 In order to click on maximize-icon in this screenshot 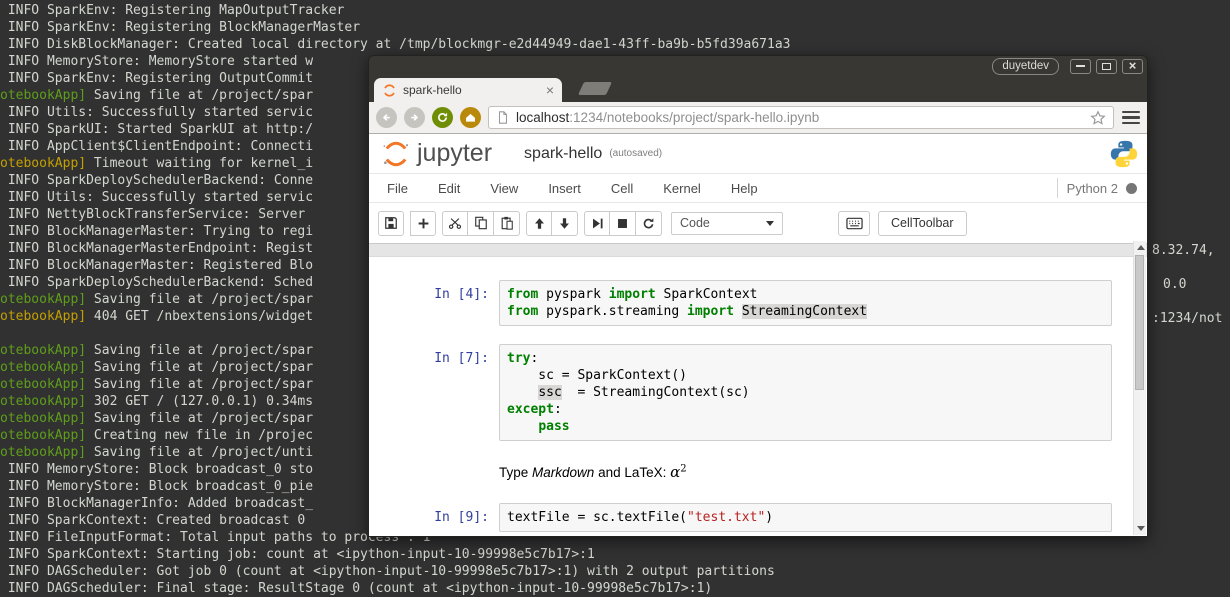, I will do `click(1106, 66)`.